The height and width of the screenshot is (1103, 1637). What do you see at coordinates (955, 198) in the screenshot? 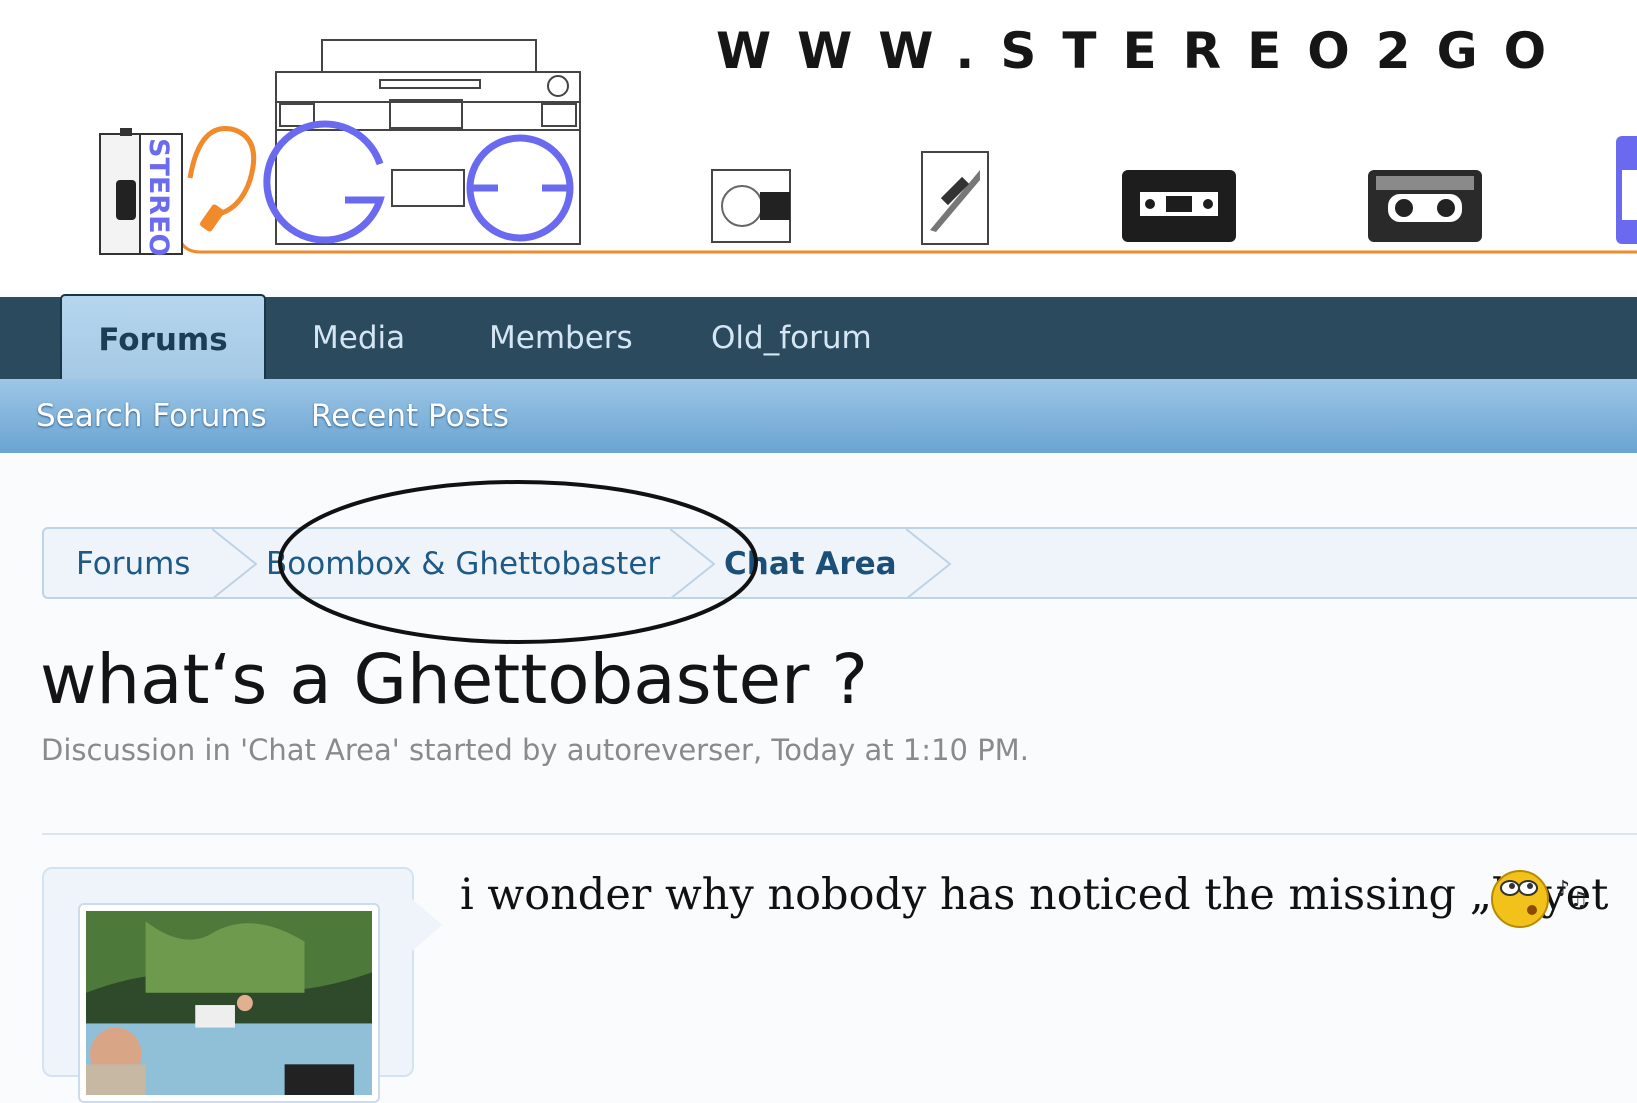
I see `dat-tape-icon` at bounding box center [955, 198].